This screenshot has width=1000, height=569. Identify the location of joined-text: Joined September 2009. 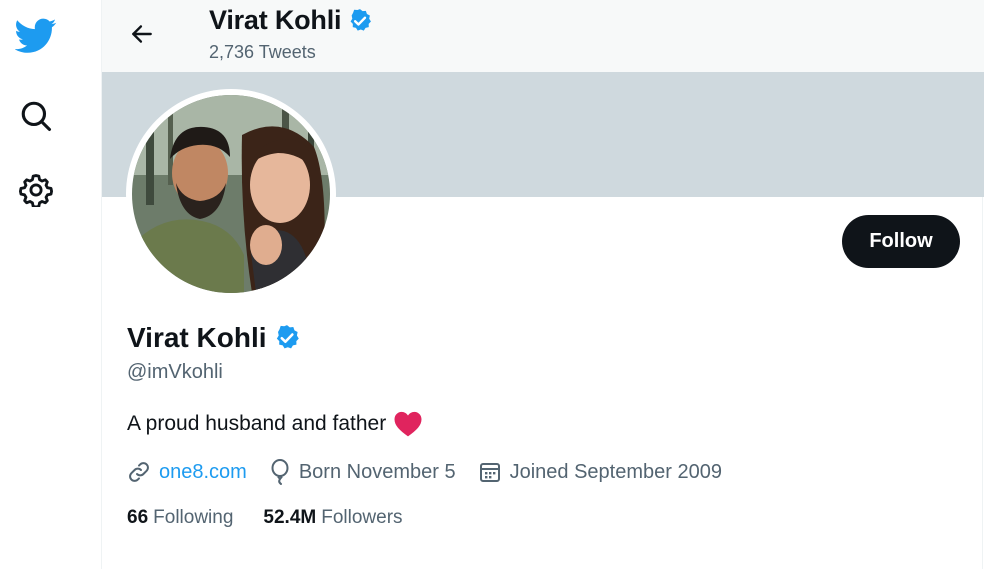
(615, 471).